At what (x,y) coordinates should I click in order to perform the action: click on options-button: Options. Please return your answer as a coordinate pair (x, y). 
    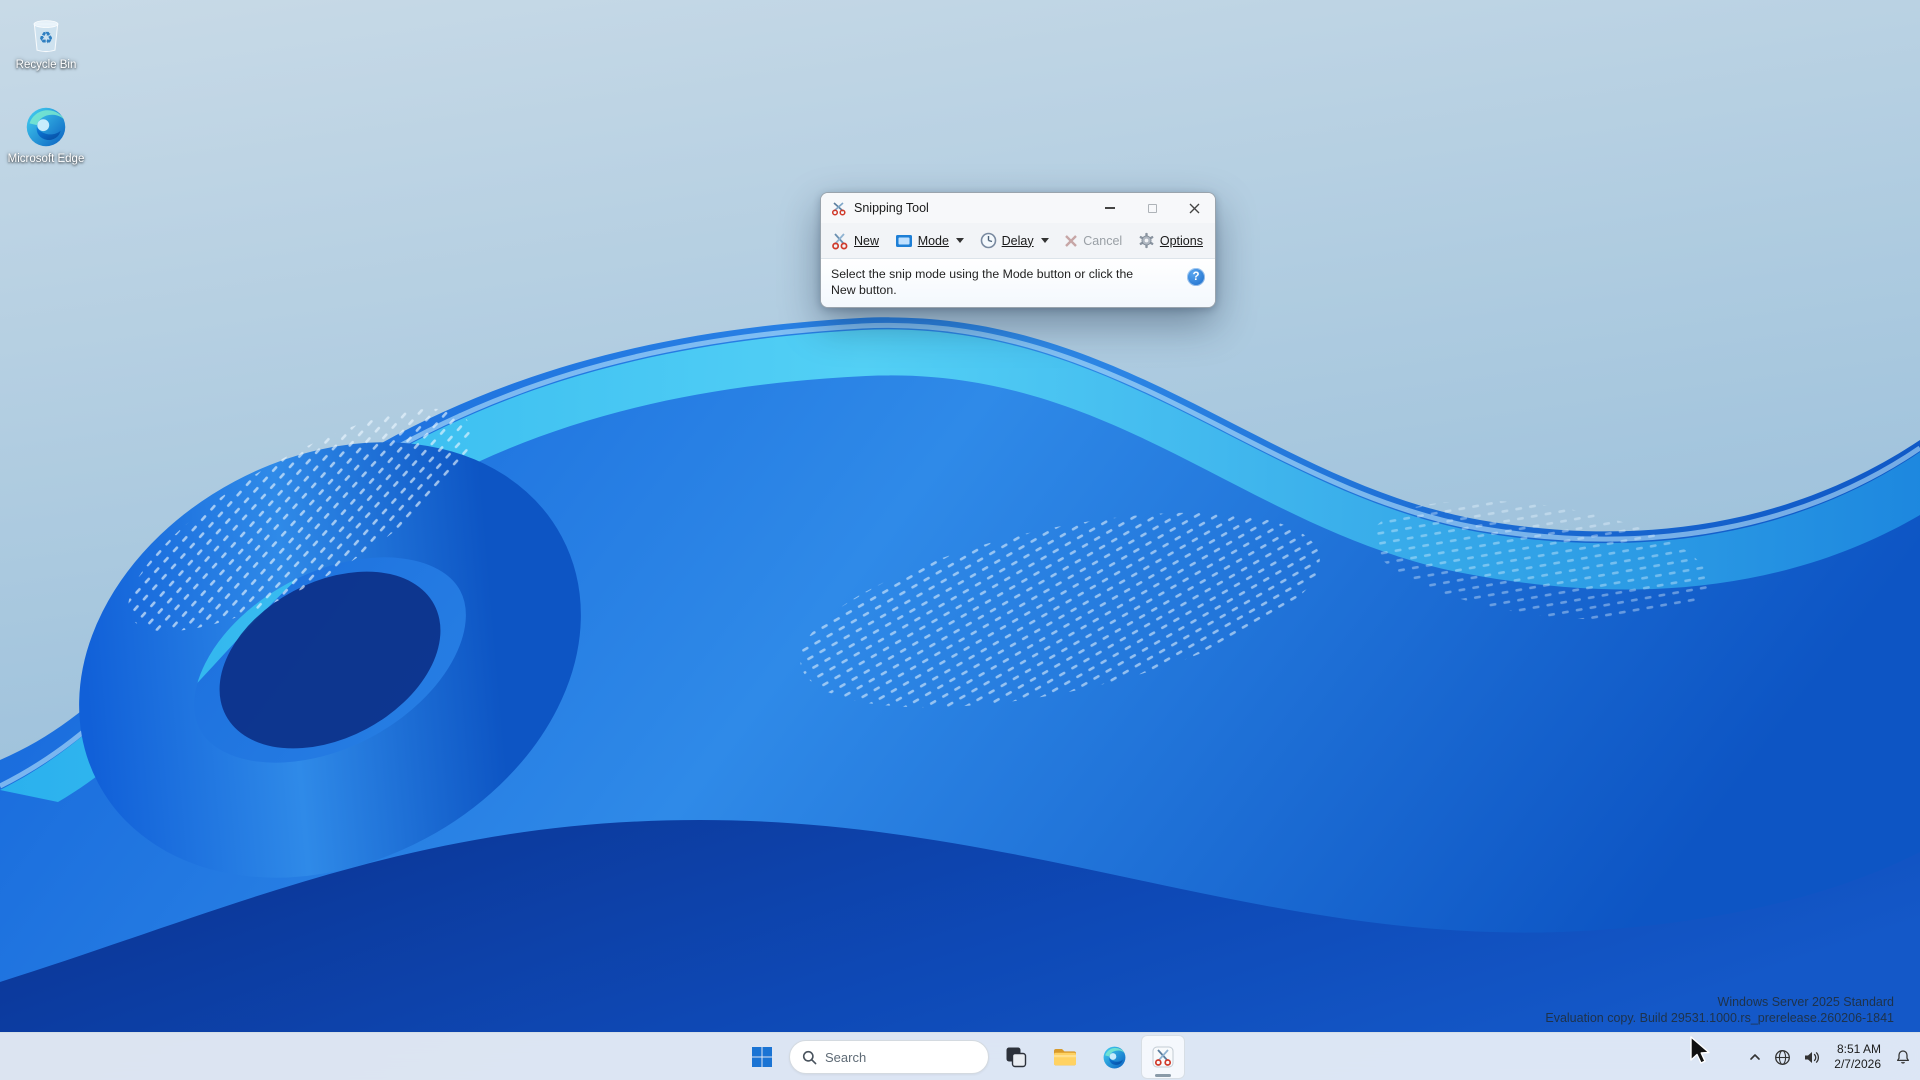
    Looking at the image, I should click on (1170, 240).